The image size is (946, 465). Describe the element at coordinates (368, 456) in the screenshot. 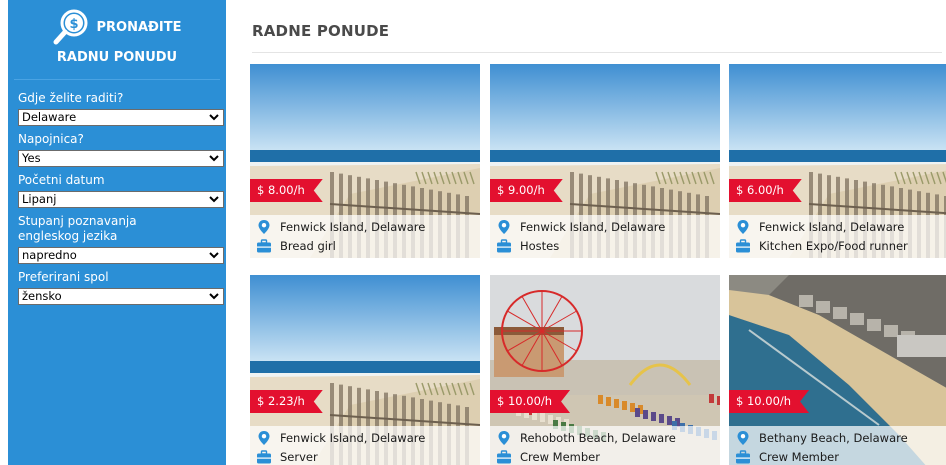

I see `job-position: Server` at that location.